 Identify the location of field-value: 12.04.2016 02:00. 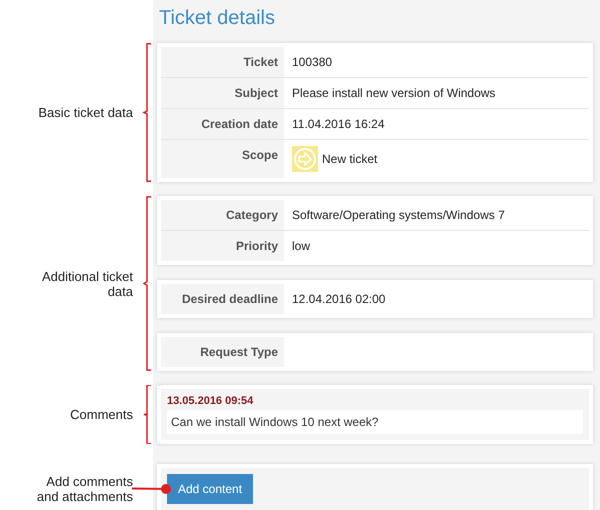
(339, 299).